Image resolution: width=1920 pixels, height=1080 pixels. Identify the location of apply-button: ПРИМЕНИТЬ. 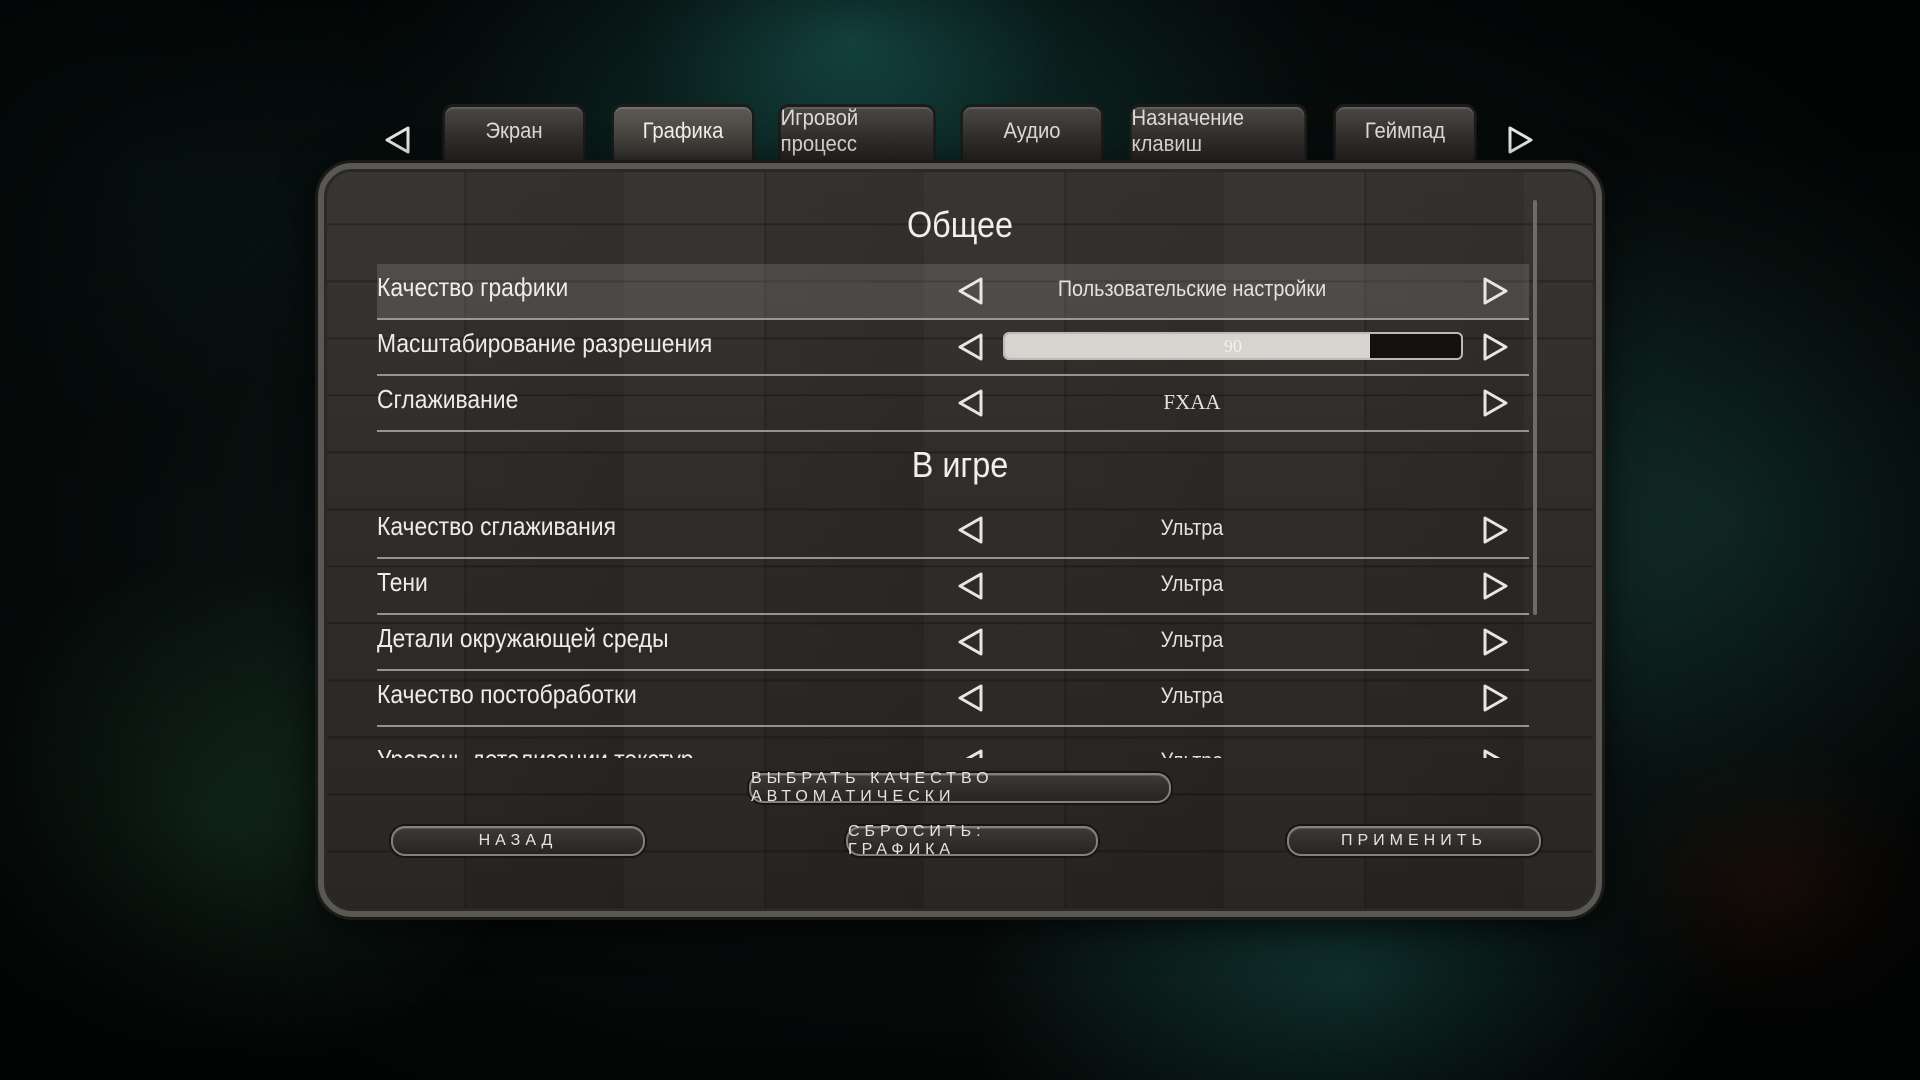
(1414, 841).